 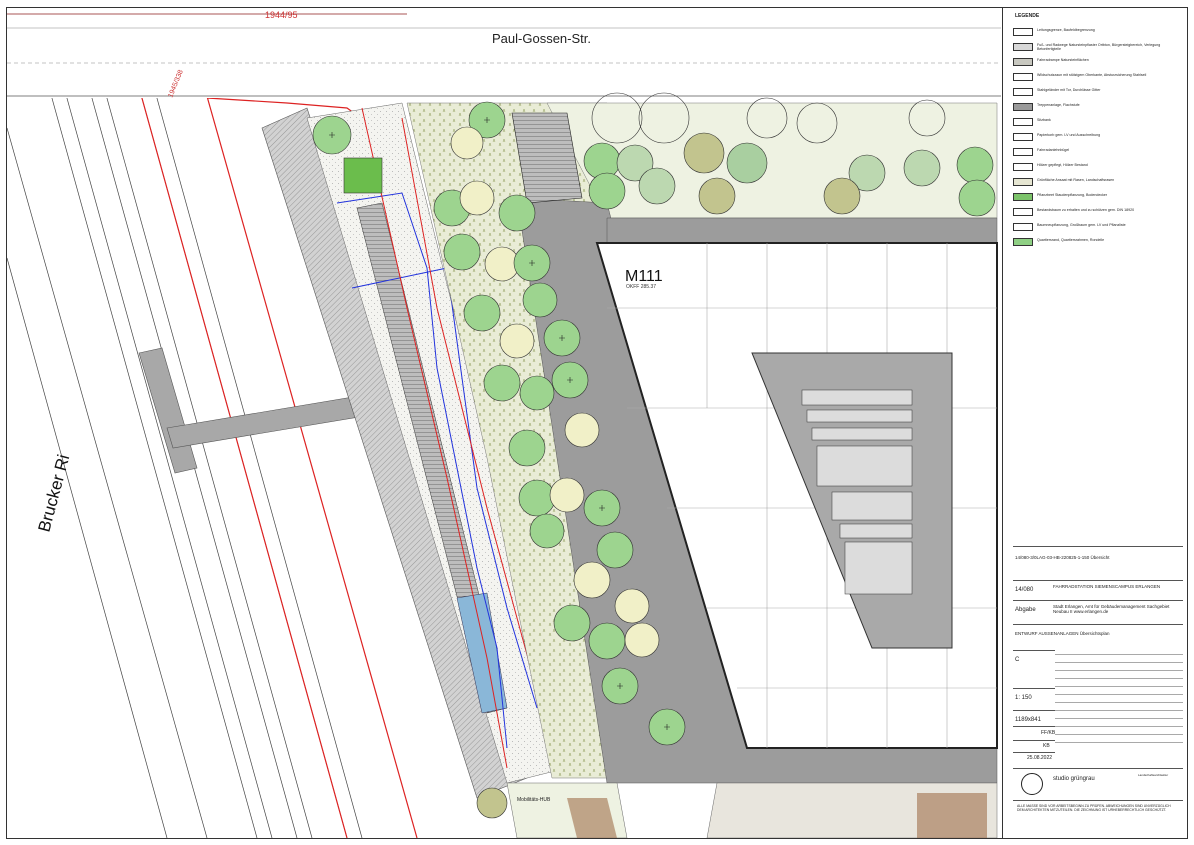 What do you see at coordinates (1098, 65) in the screenshot?
I see `legend-item: Fahrradrampe Natursteinflächen` at bounding box center [1098, 65].